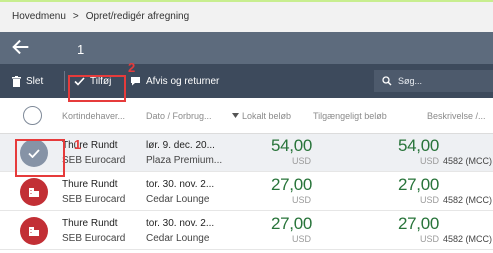 The image size is (493, 253). Describe the element at coordinates (350, 116) in the screenshot. I see `column-available-amount: Tilgængeligt beløb` at that location.